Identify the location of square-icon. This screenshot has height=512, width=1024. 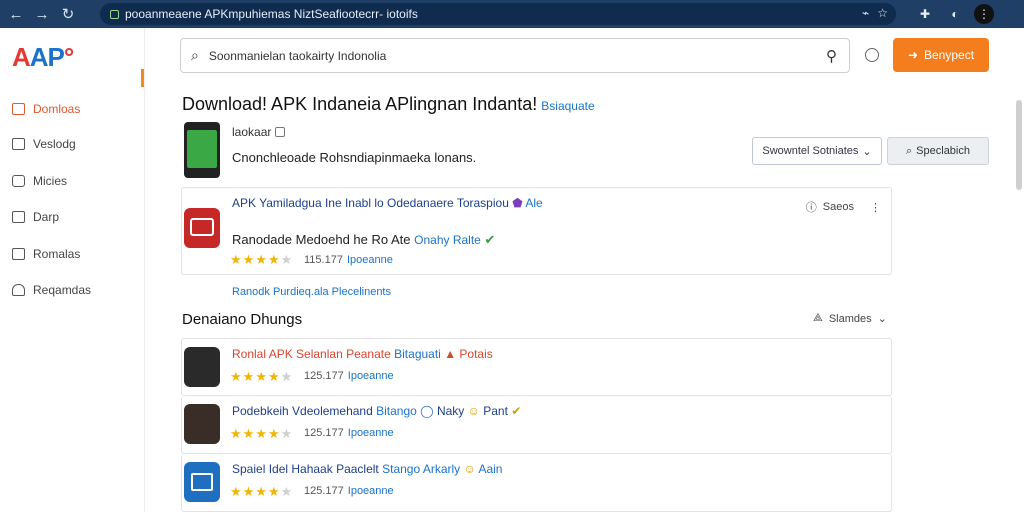
(18, 144).